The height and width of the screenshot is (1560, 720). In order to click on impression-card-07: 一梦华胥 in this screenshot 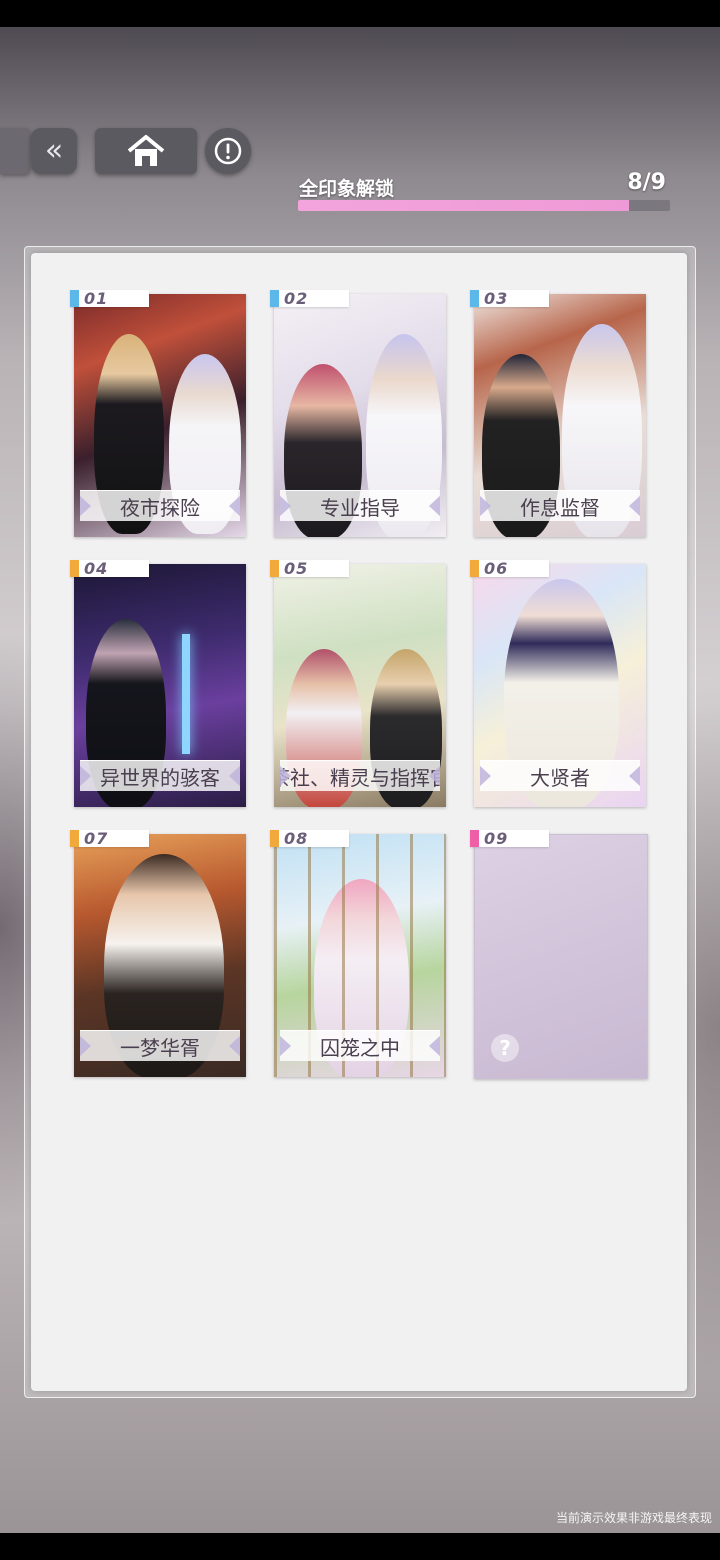, I will do `click(160, 955)`.